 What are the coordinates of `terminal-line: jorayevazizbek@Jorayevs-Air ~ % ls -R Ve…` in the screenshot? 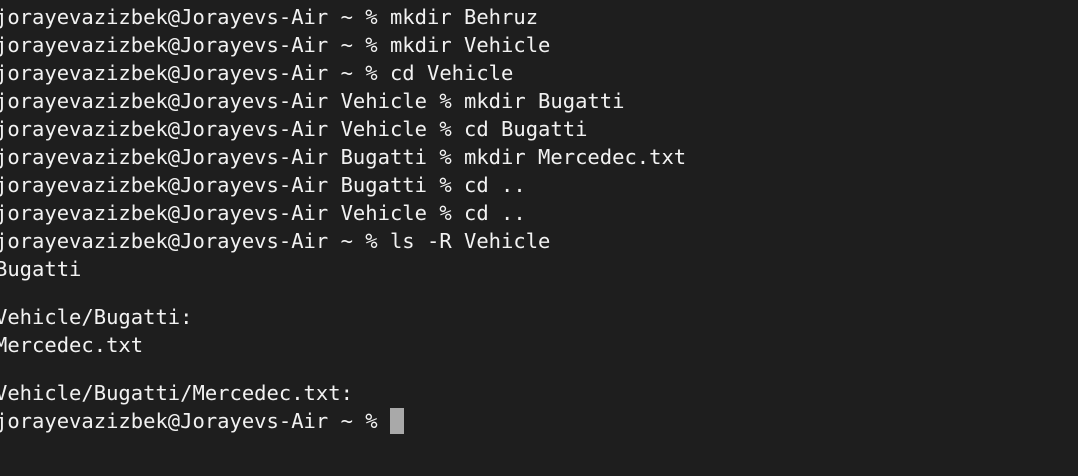 It's located at (275, 241).